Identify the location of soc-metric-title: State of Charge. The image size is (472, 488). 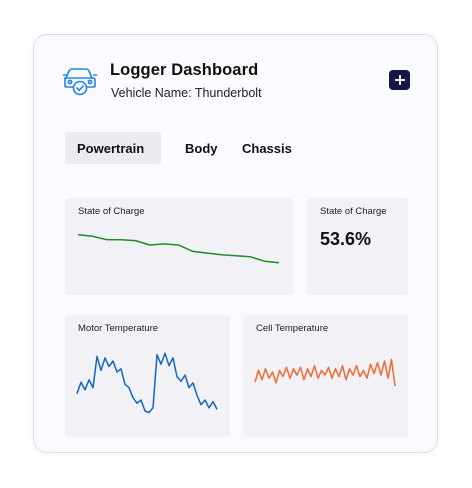
(353, 211).